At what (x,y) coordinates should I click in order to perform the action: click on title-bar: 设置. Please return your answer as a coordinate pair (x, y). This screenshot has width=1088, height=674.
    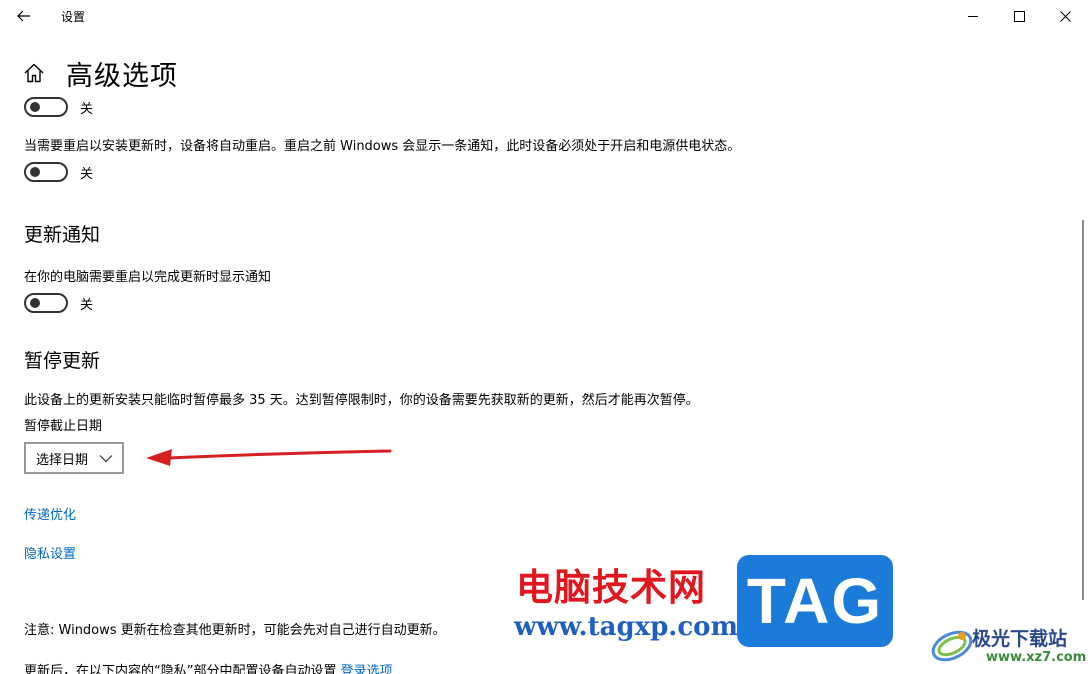
    Looking at the image, I should click on (544, 16).